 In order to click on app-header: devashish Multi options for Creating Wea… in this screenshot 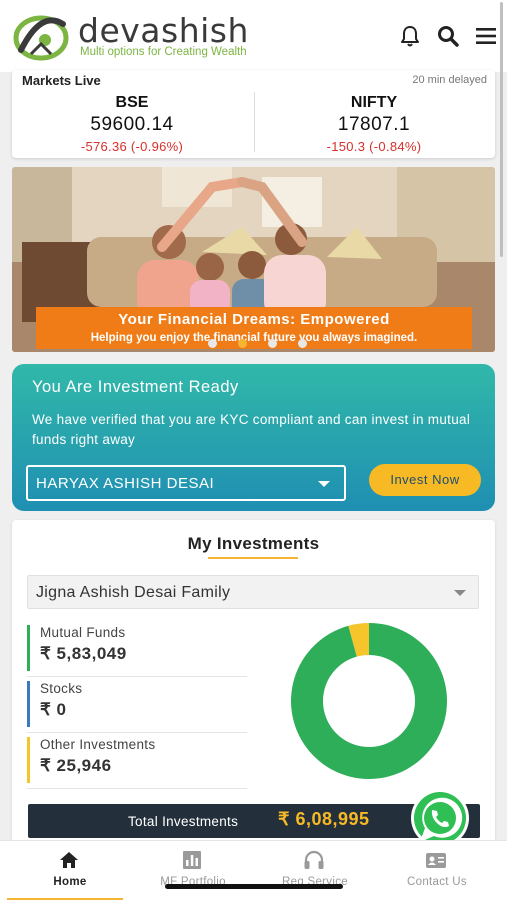, I will do `click(253, 36)`.